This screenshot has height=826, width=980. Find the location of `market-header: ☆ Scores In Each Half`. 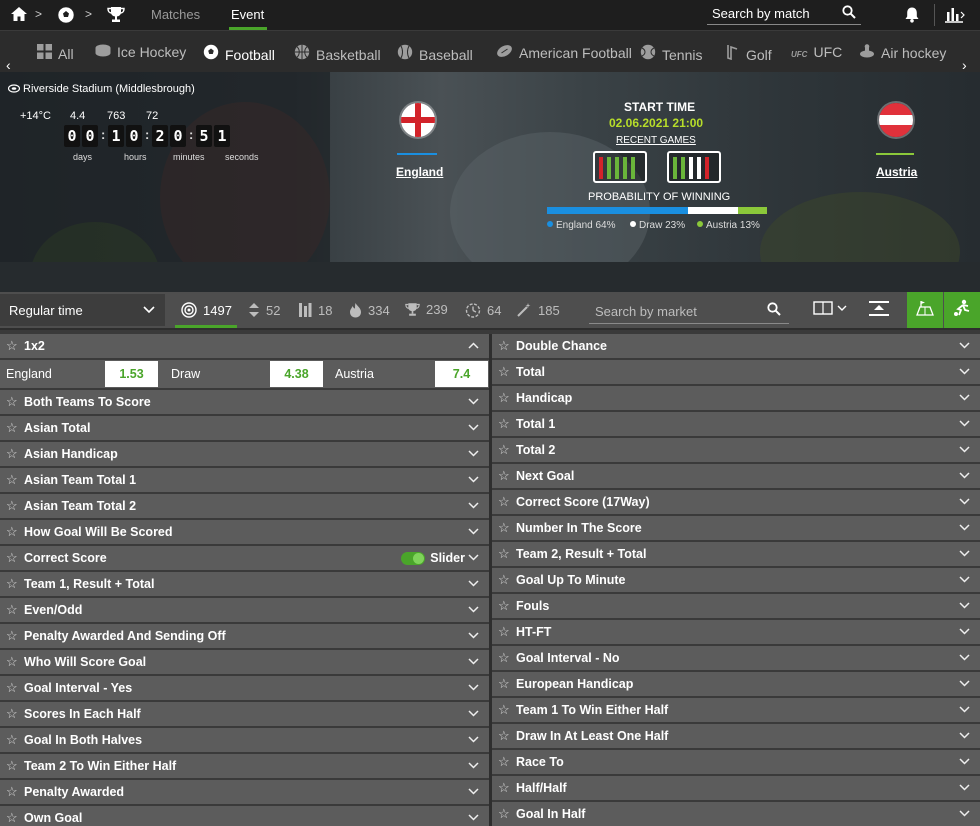

market-header: ☆ Scores In Each Half is located at coordinates (244, 714).